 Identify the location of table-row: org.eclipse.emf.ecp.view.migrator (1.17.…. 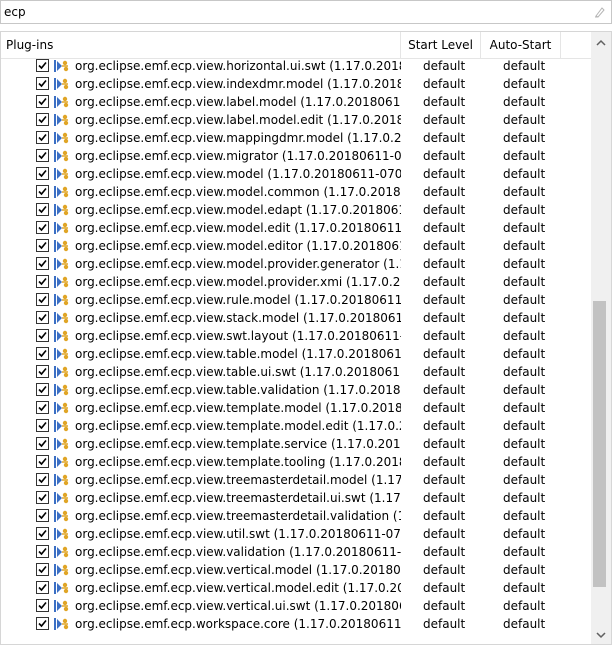
(296, 156).